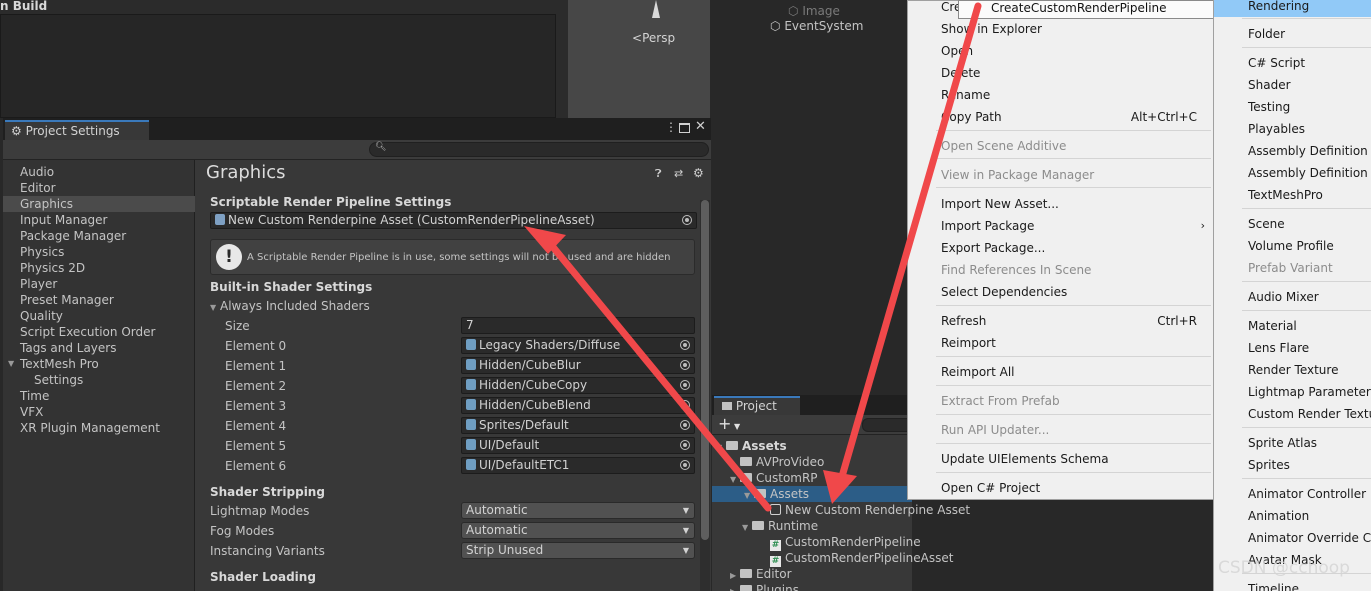 Image resolution: width=1371 pixels, height=591 pixels. Describe the element at coordinates (887, 425) in the screenshot. I see `project-search-input` at that location.